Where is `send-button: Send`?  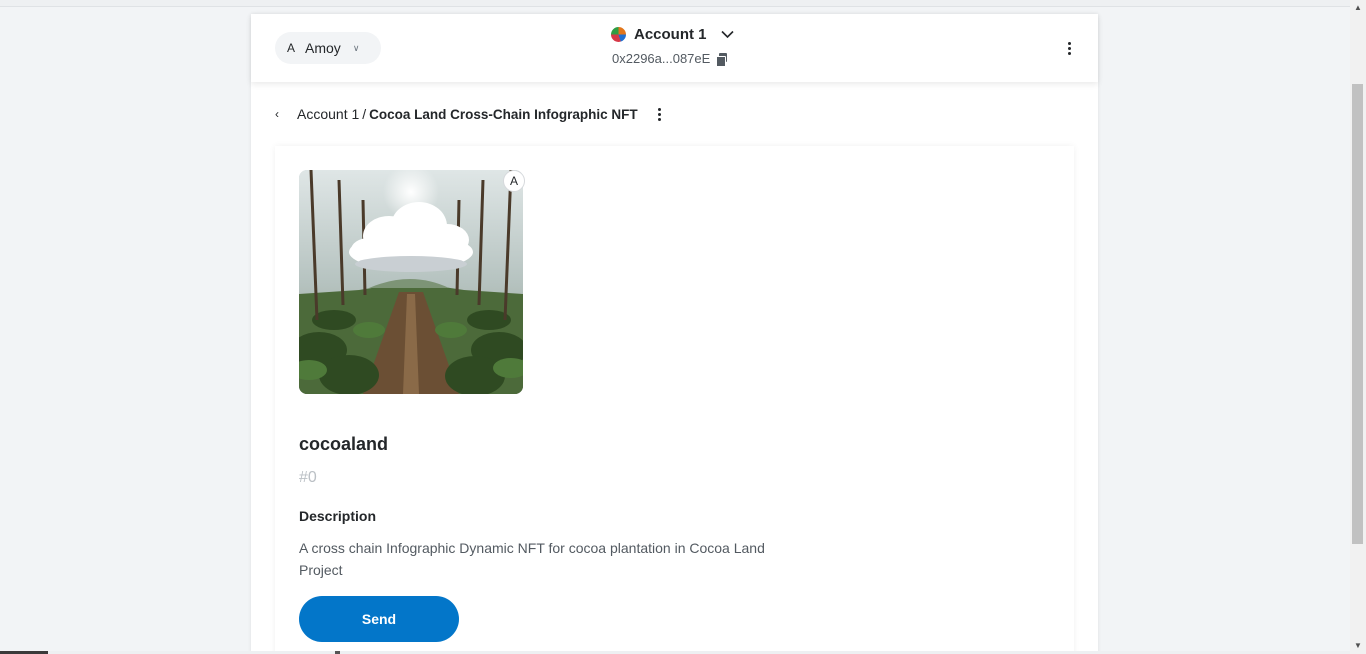
send-button: Send is located at coordinates (379, 619).